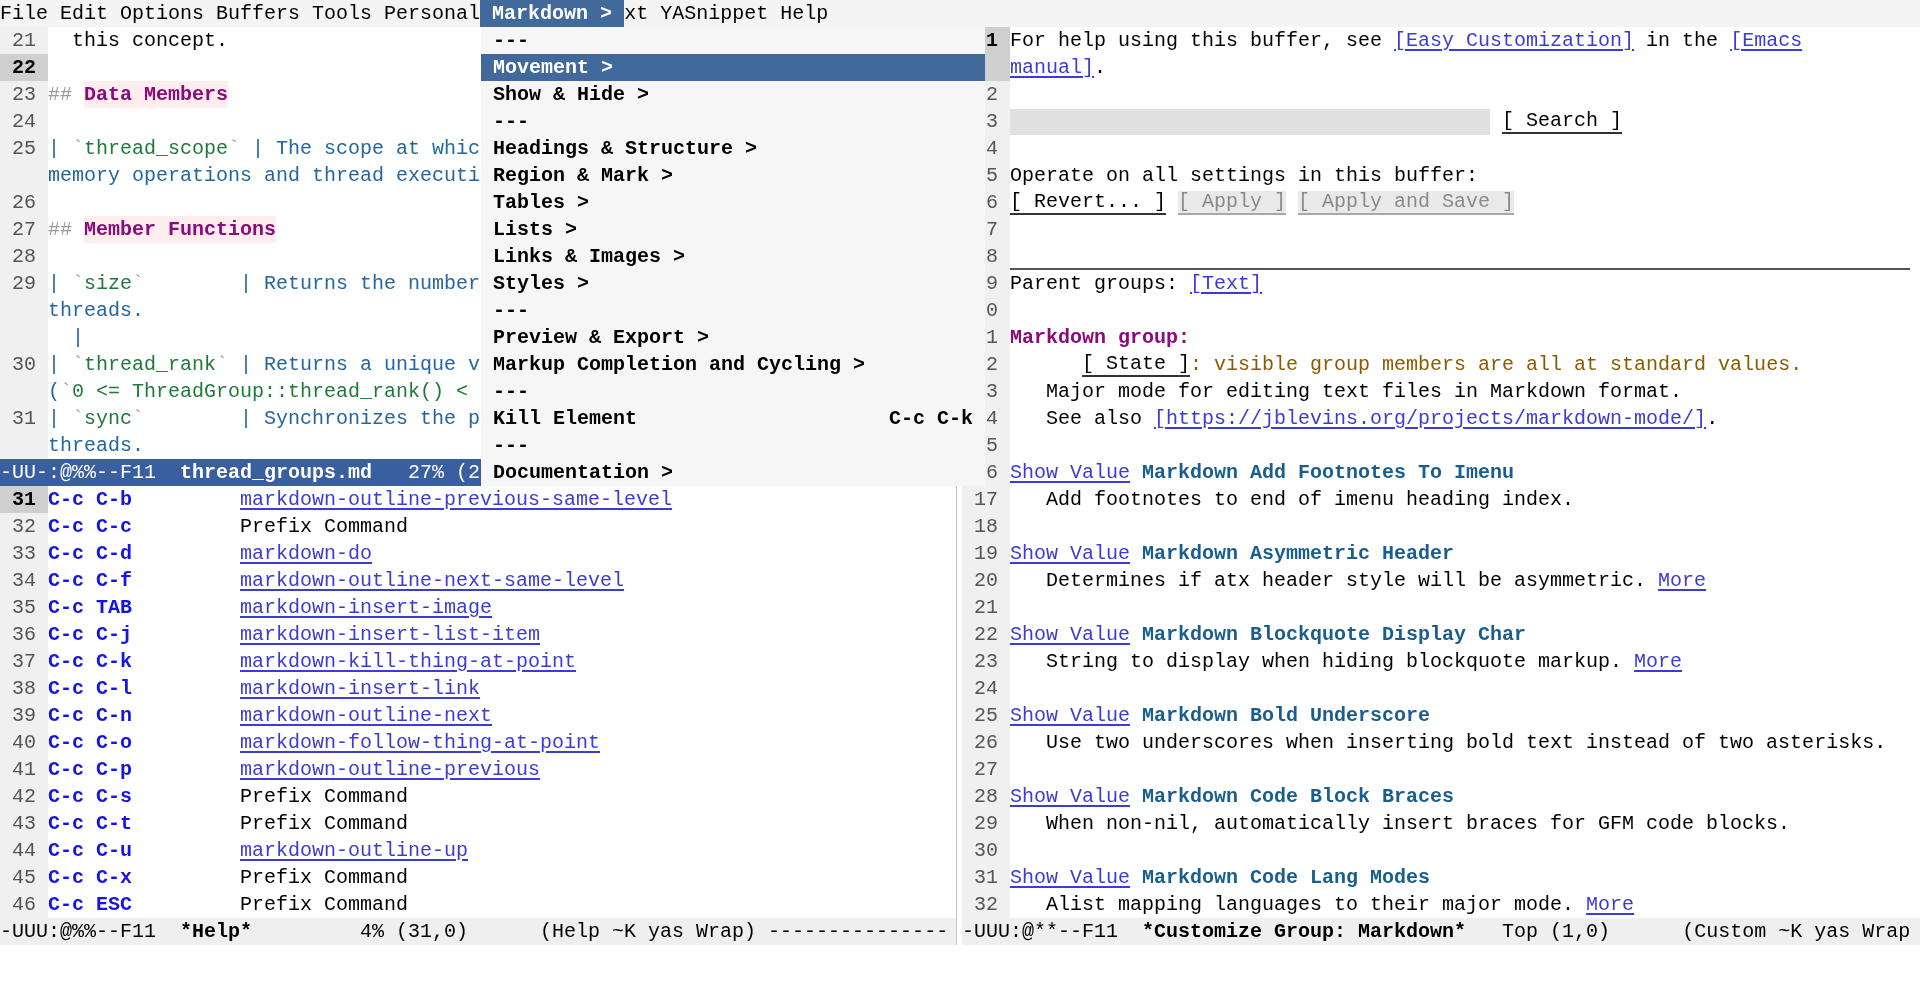 The height and width of the screenshot is (997, 1920). Describe the element at coordinates (90, 851) in the screenshot. I see `key-binding: C-c C-u` at that location.